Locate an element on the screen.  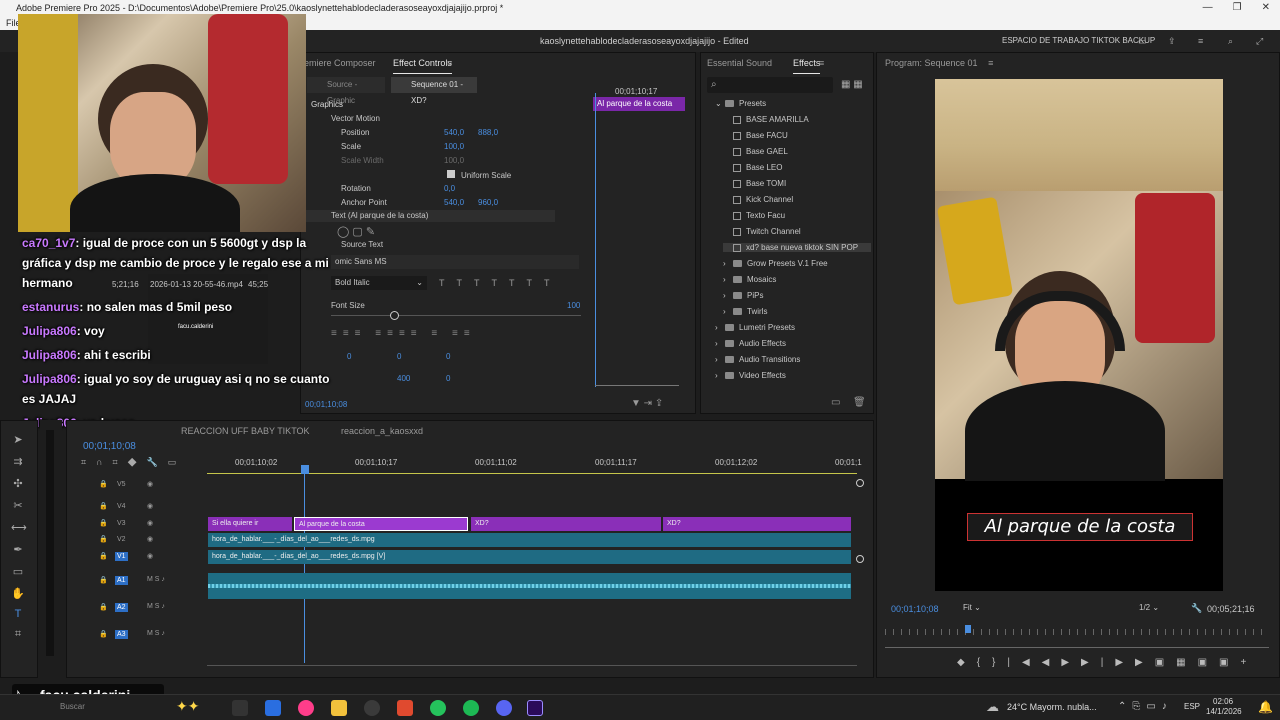
minimize-icon: — is located at coordinates (1208, 8).